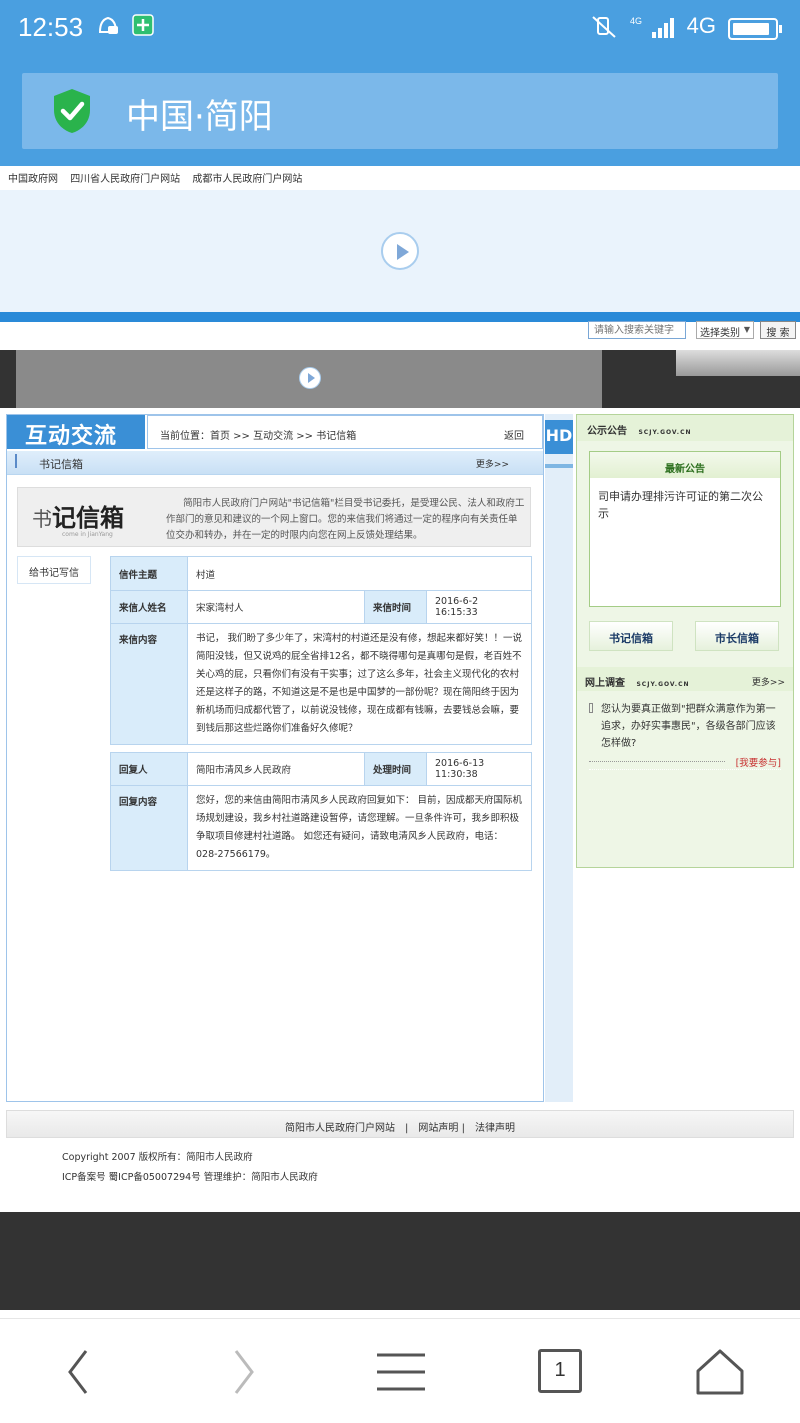 The height and width of the screenshot is (1423, 800). Describe the element at coordinates (559, 758) in the screenshot. I see `hd-strip: HD` at that location.